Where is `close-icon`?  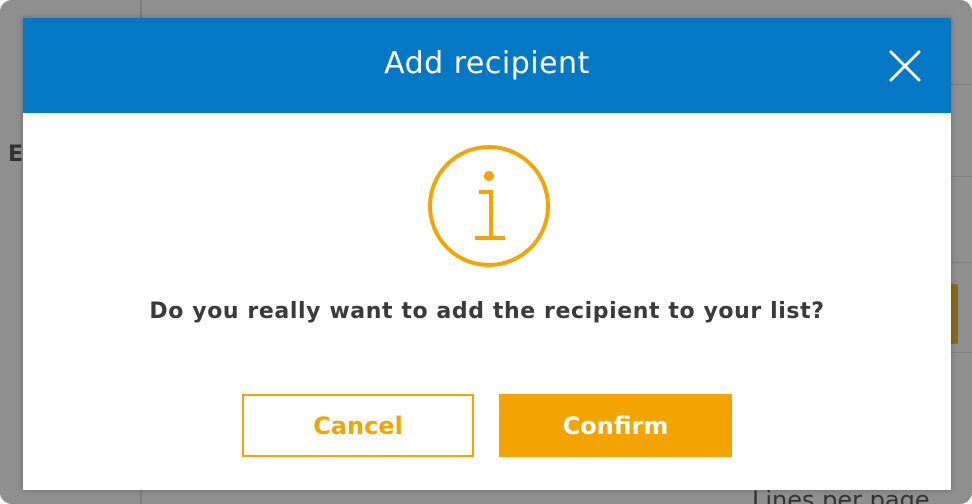
close-icon is located at coordinates (905, 66).